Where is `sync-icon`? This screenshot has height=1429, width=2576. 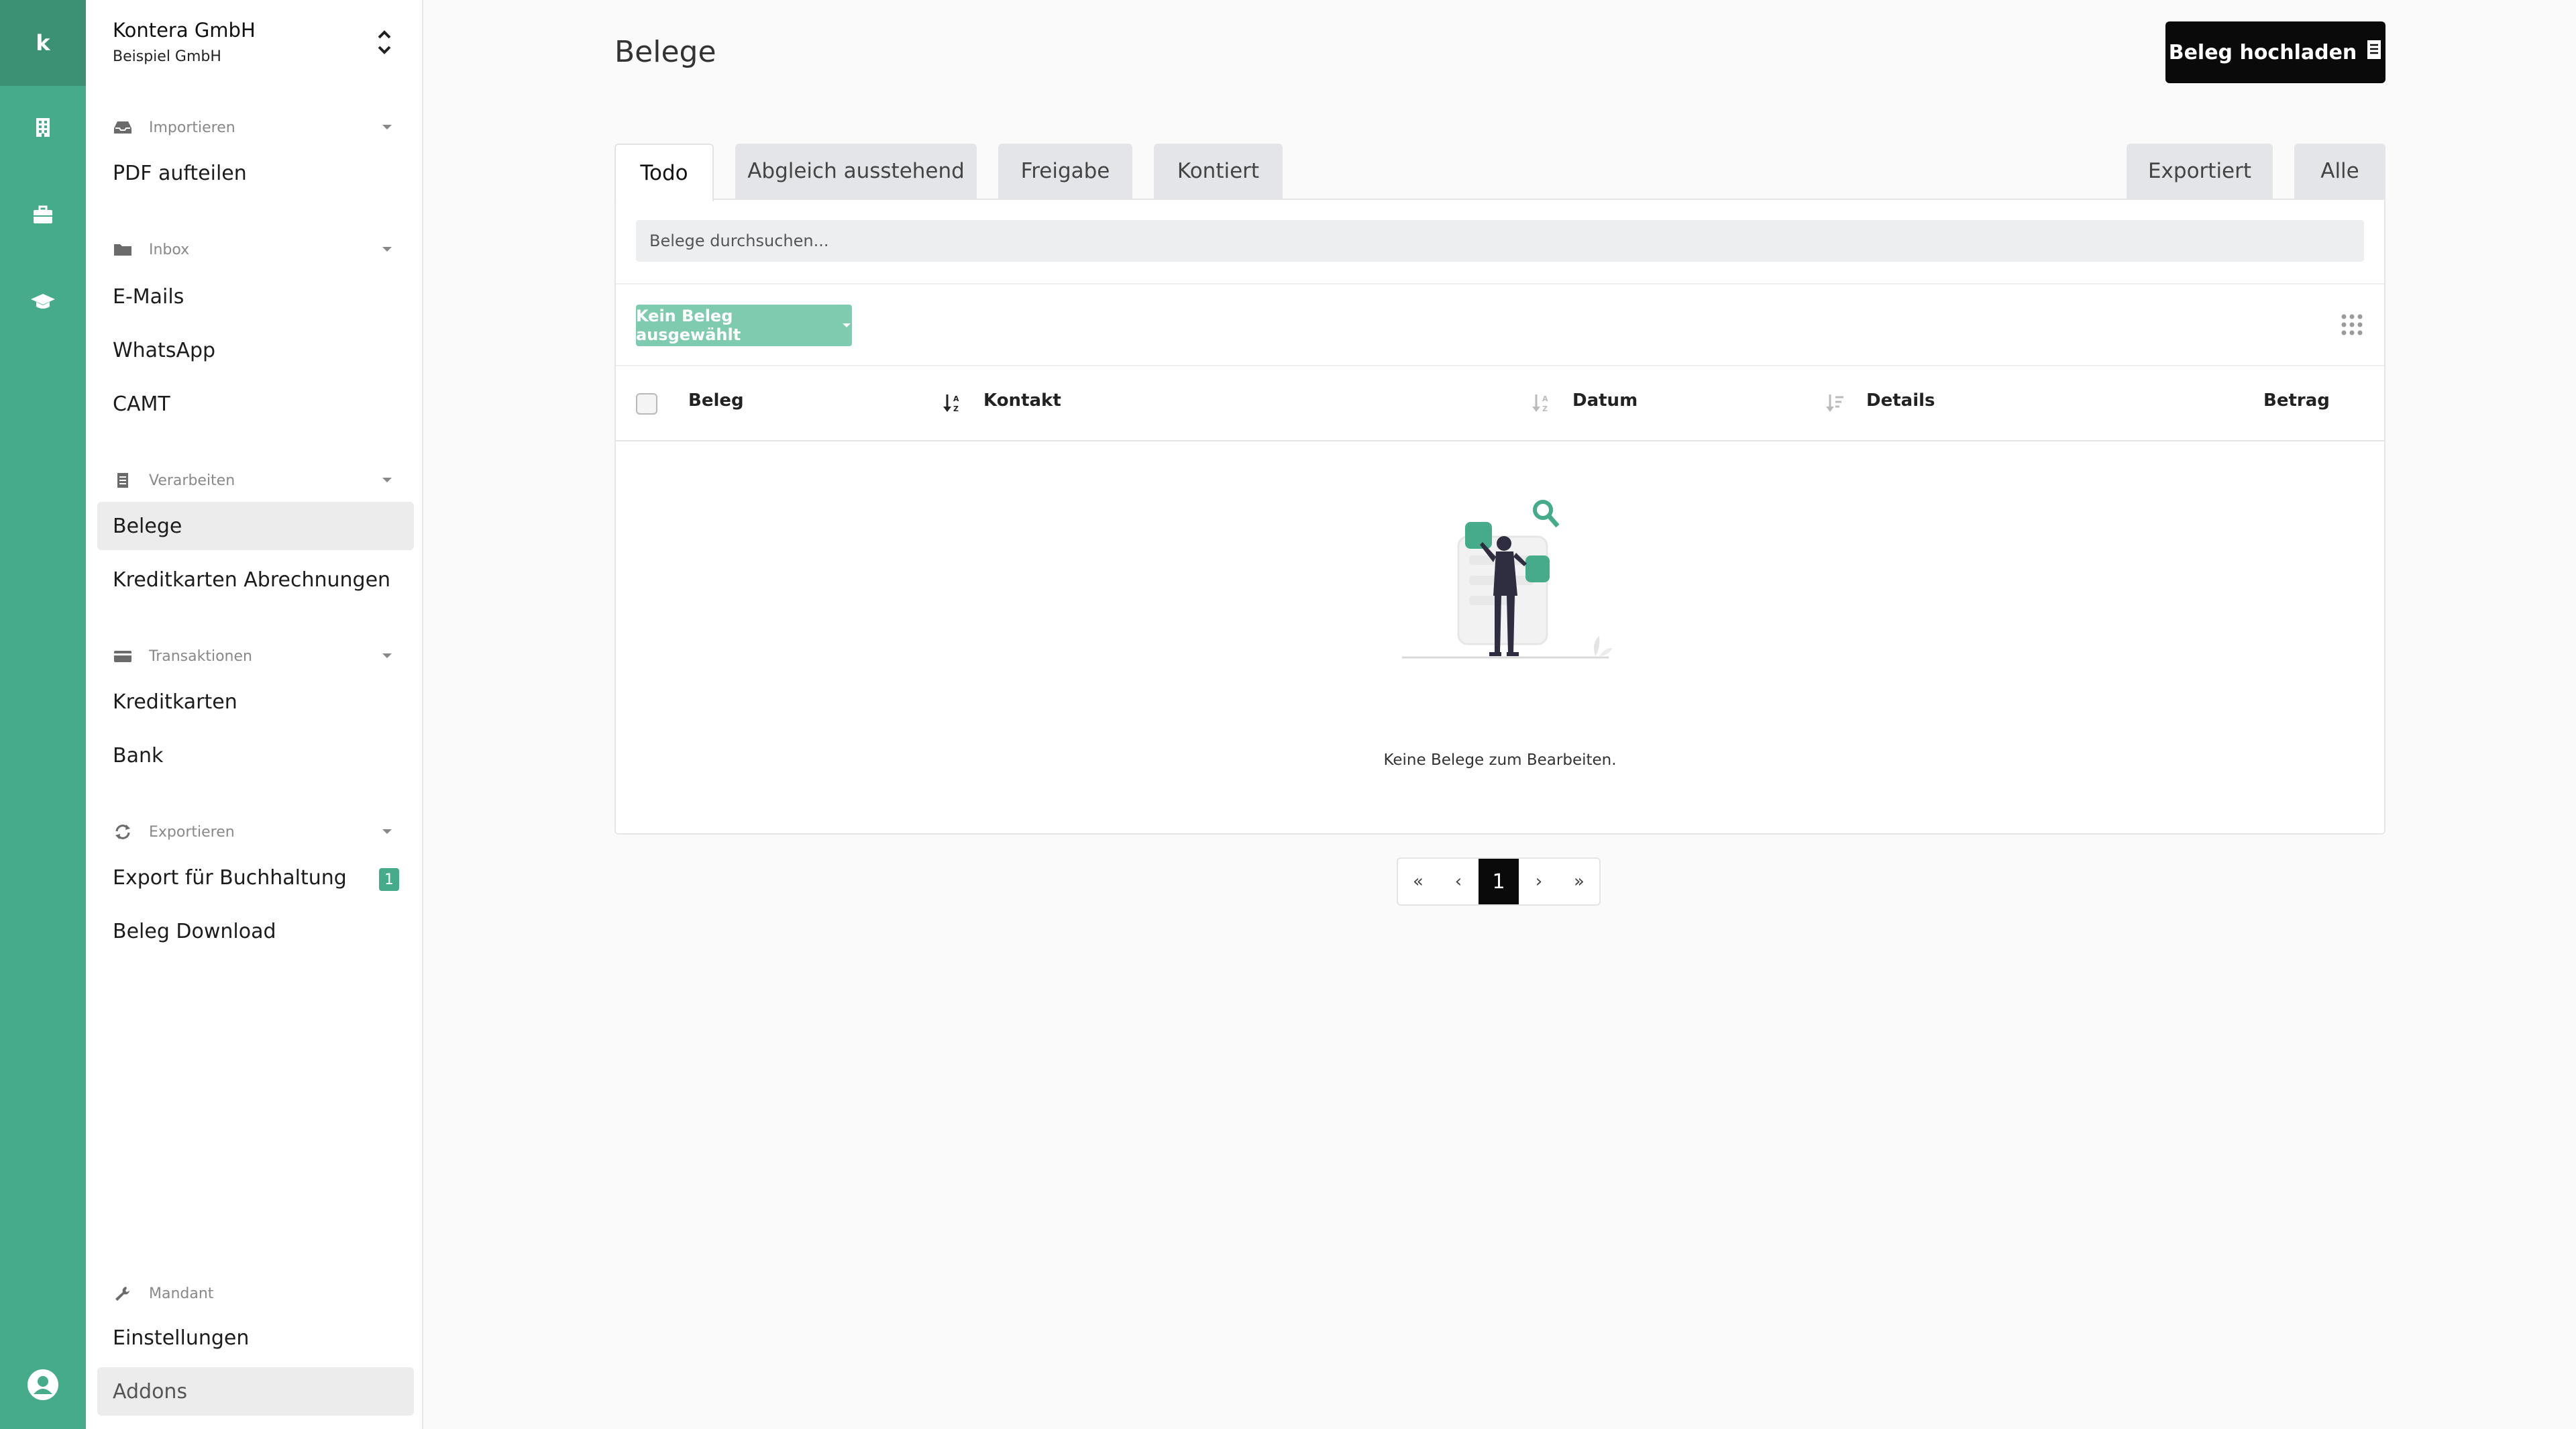 sync-icon is located at coordinates (123, 832).